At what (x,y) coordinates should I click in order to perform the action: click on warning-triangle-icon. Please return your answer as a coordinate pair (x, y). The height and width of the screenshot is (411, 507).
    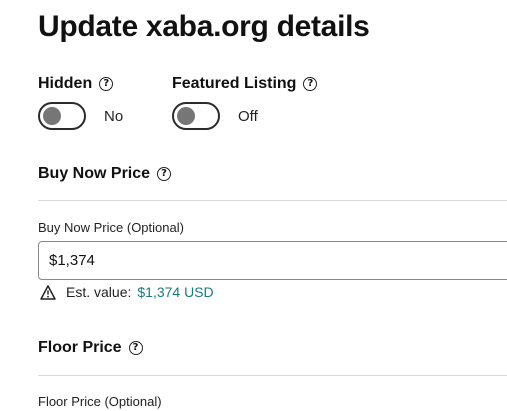
    Looking at the image, I should click on (48, 292).